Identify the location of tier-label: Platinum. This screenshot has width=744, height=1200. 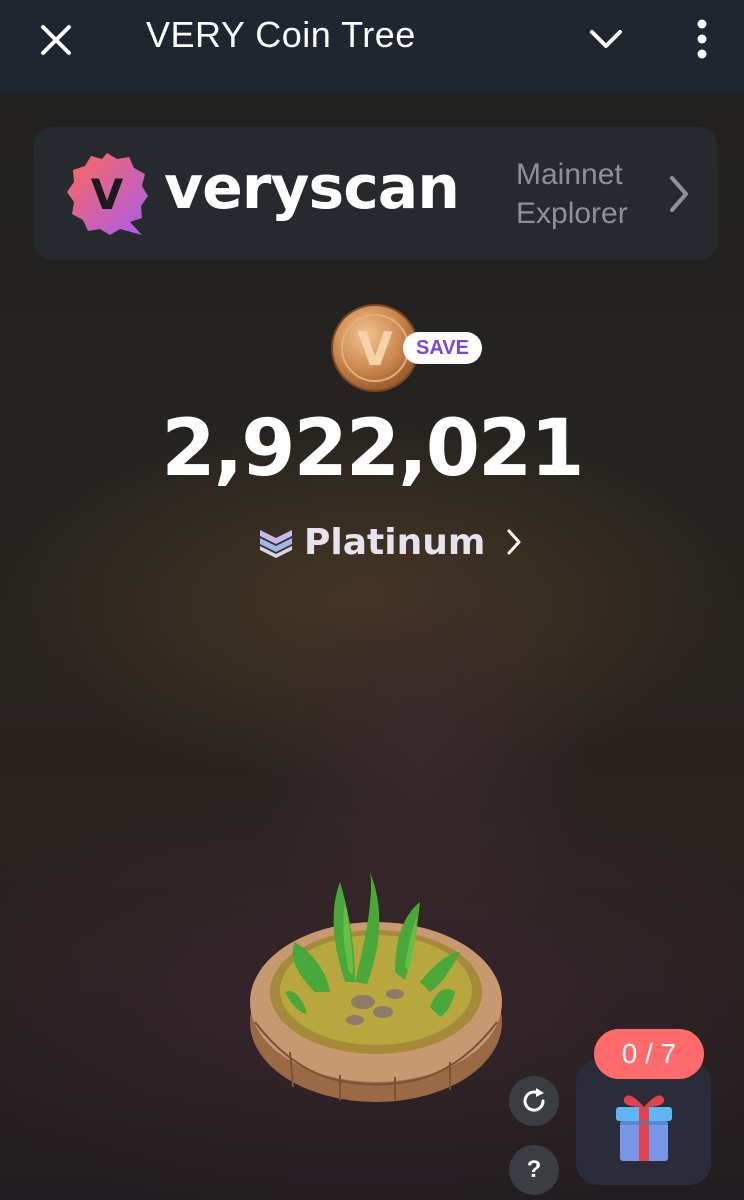
(395, 542).